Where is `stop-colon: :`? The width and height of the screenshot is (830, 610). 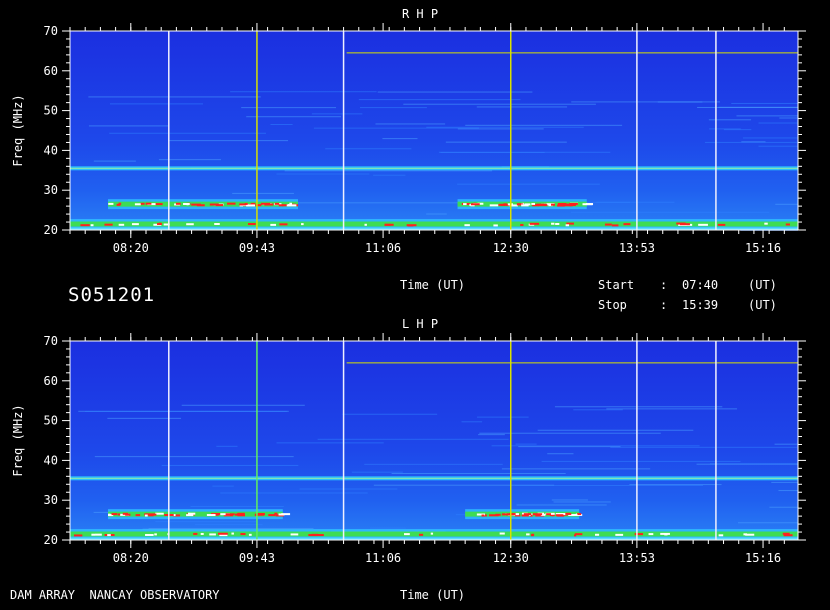 stop-colon: : is located at coordinates (664, 305).